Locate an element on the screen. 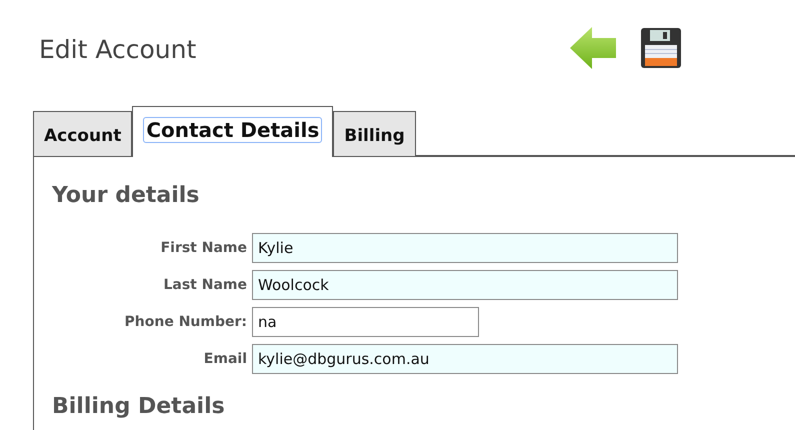 This screenshot has width=795, height=430. field-label: Email is located at coordinates (225, 359).